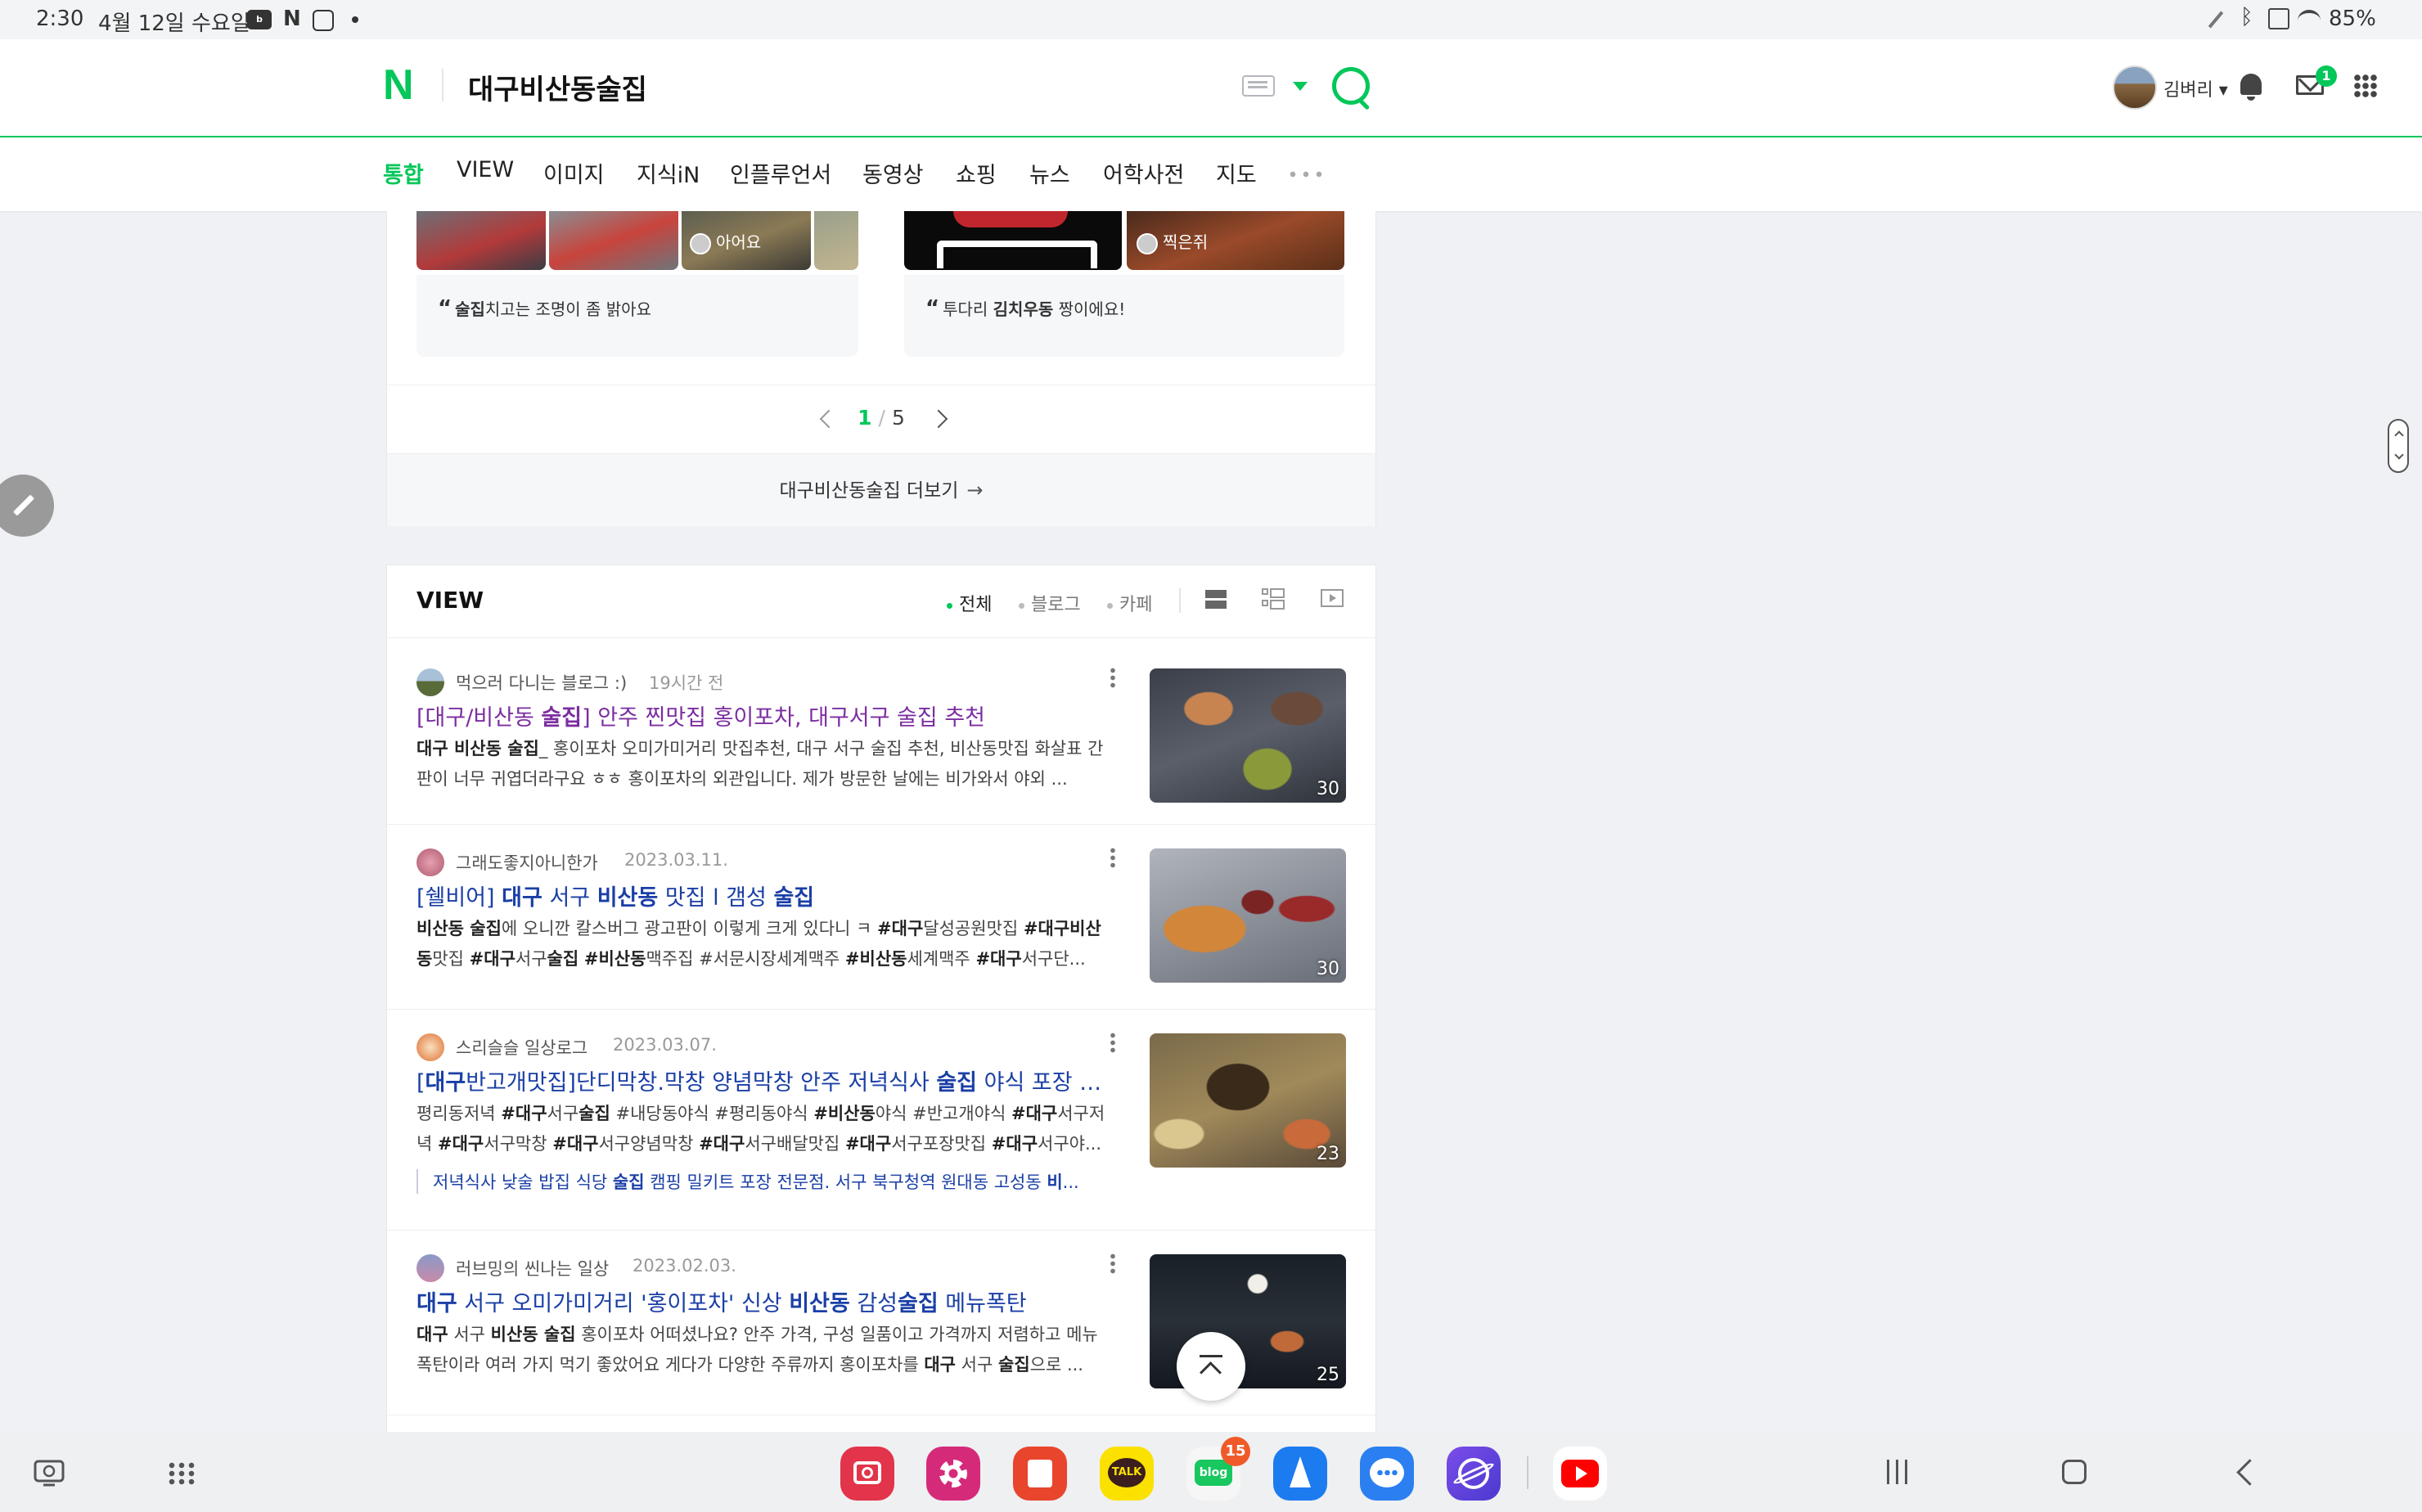  I want to click on post-title: 대구 서구 오미가미거리 '홍이포차' 신상 비산동 감성술집 메뉴폭탄, so click(760, 1301).